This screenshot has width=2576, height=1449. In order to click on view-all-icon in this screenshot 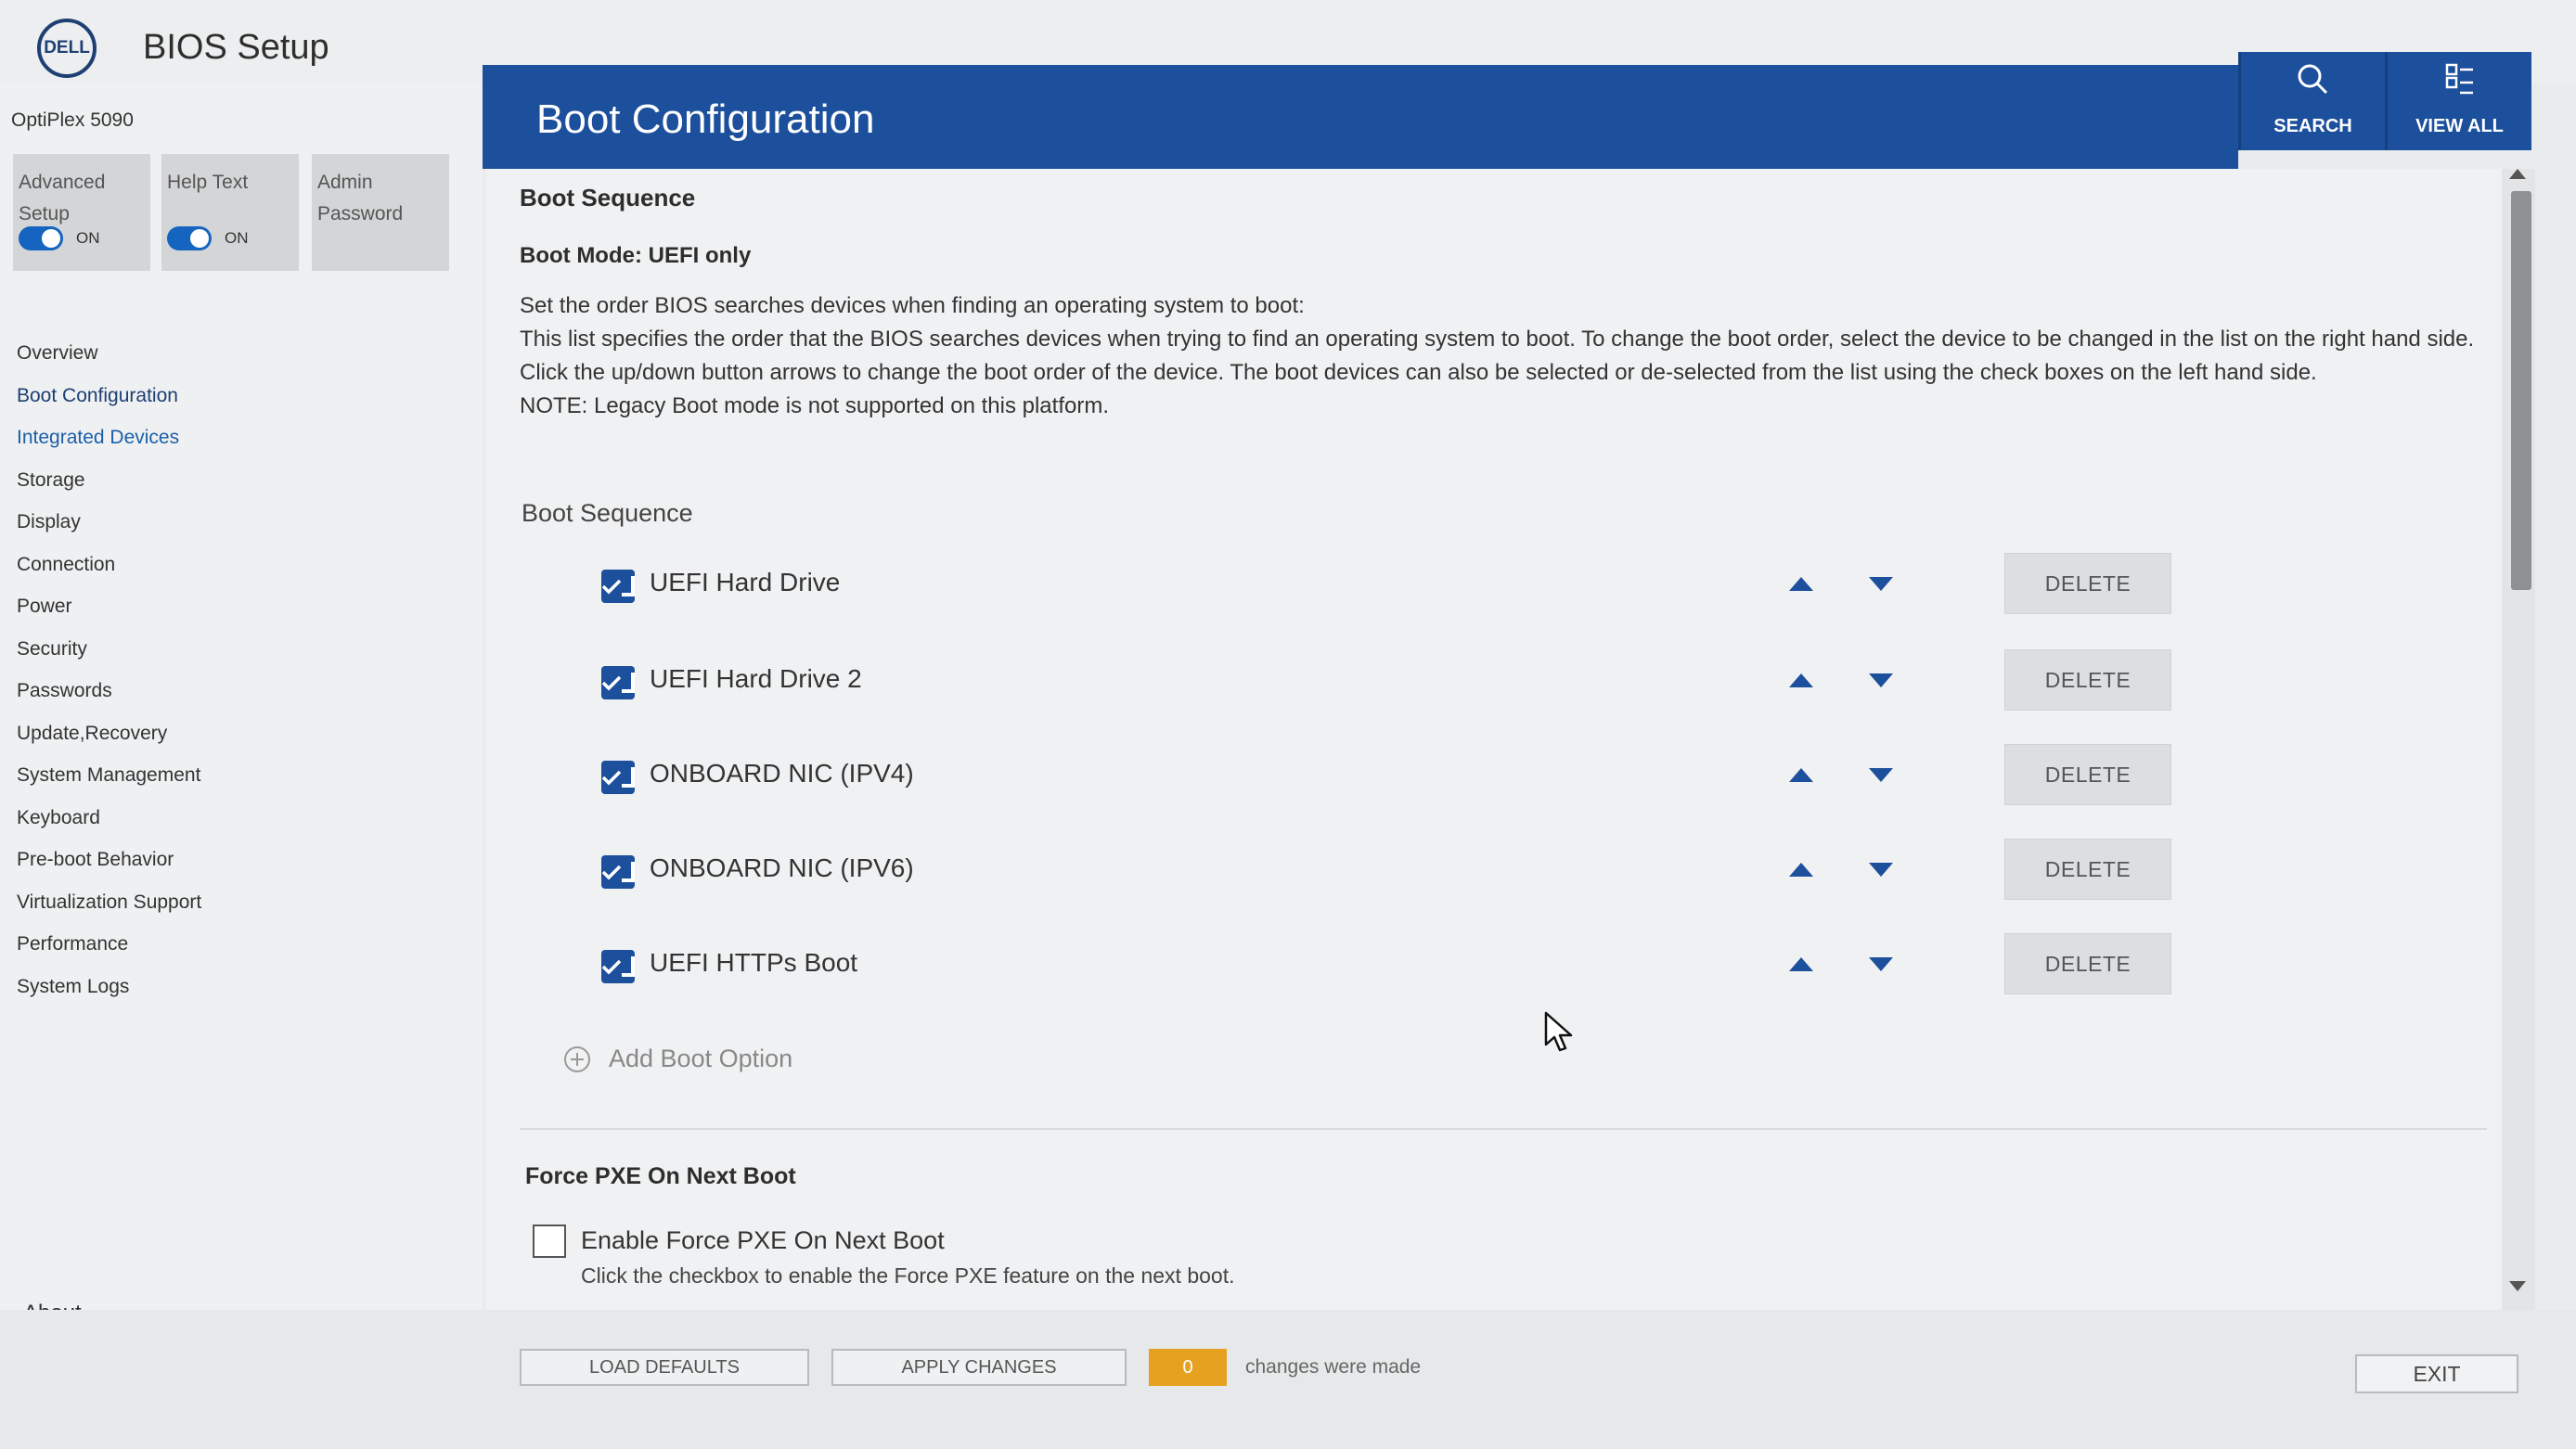, I will do `click(2460, 82)`.